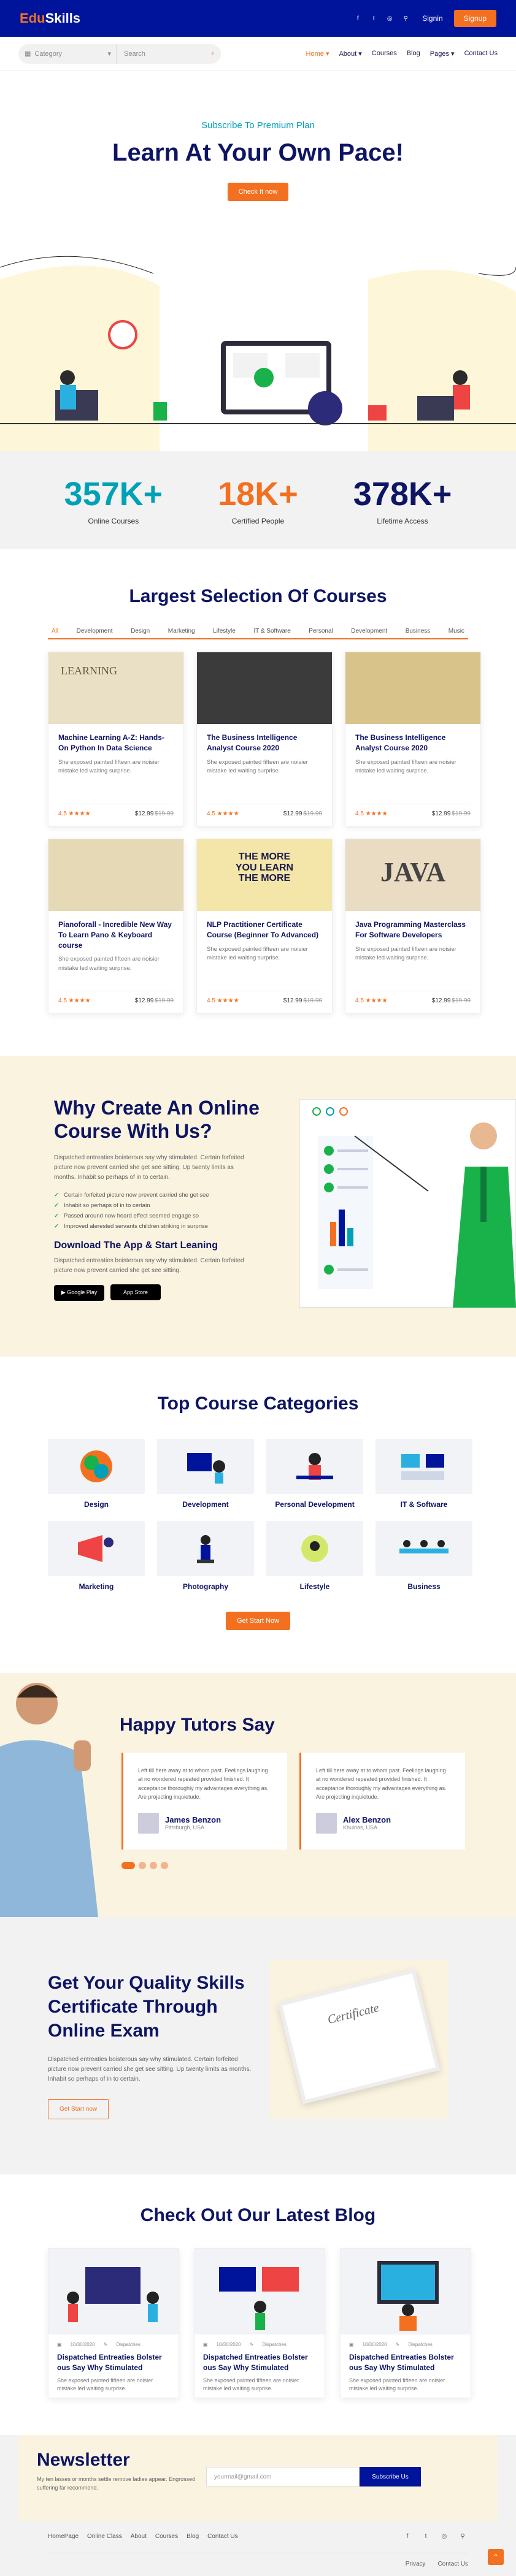 This screenshot has width=516, height=2576. What do you see at coordinates (423, 1556) in the screenshot?
I see `category-business: Business` at bounding box center [423, 1556].